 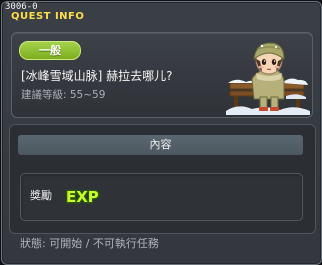 What do you see at coordinates (160, 145) in the screenshot?
I see `content-section-header: 內容` at bounding box center [160, 145].